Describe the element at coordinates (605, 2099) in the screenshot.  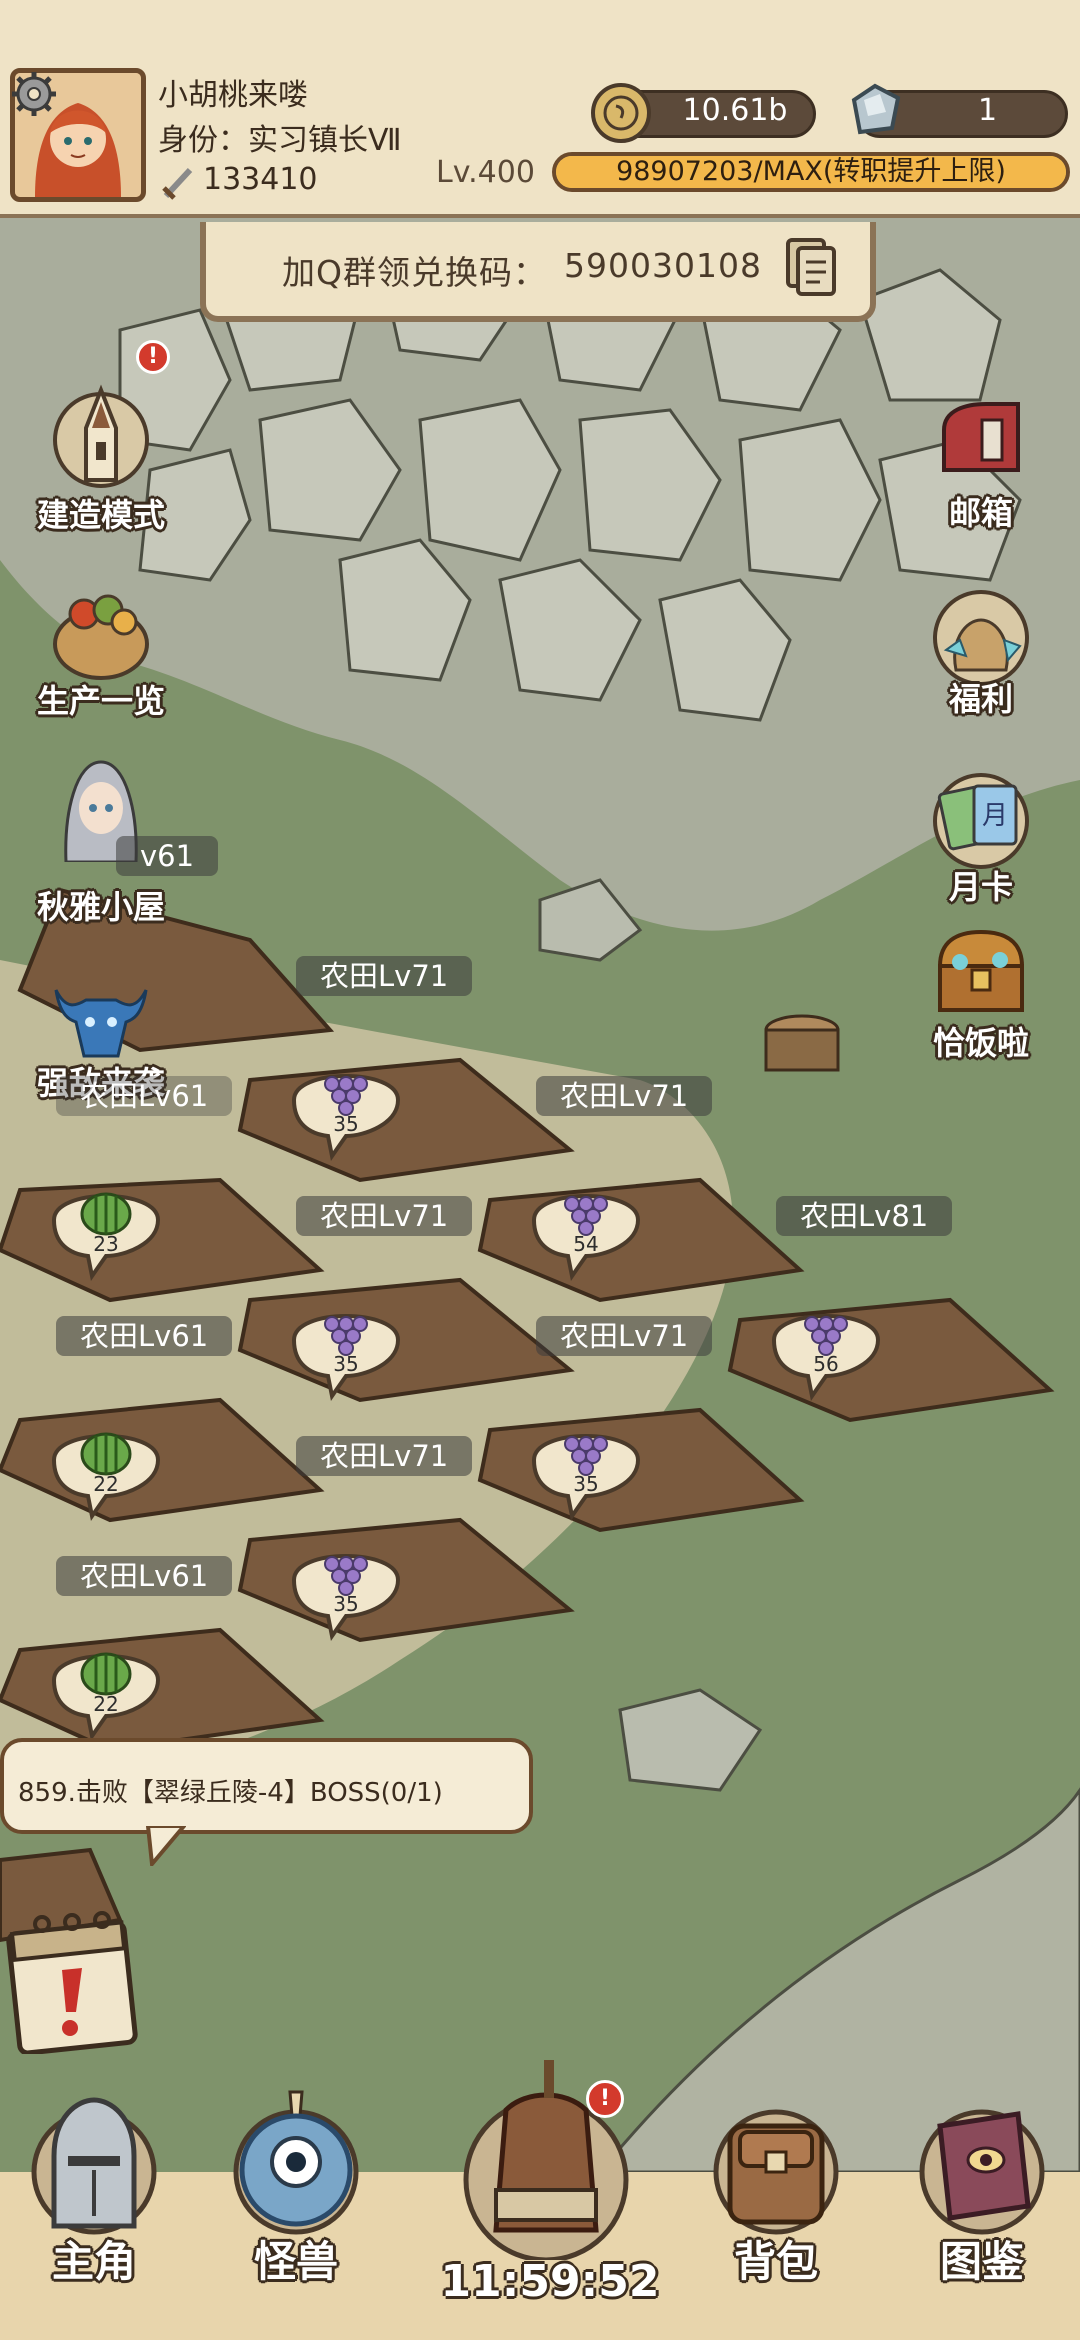
I see `adventure-notification-badge: !` at that location.